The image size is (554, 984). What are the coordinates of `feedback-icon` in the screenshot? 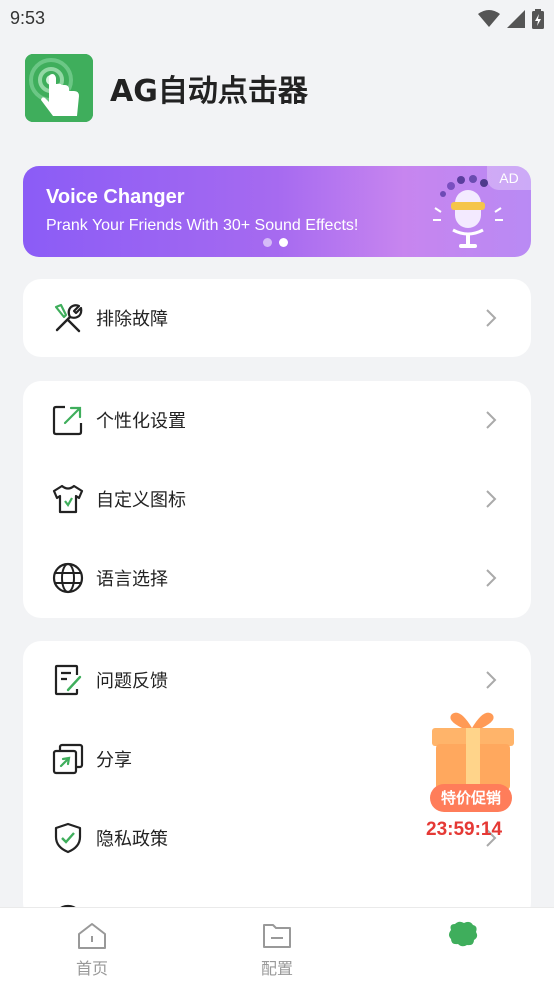 It's located at (68, 680).